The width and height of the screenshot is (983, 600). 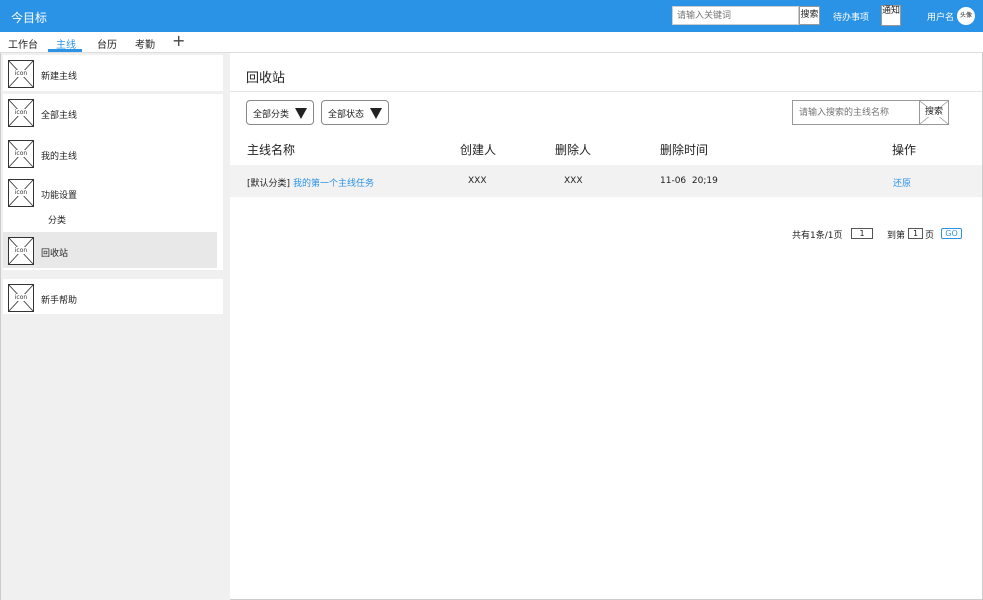 I want to click on category-filter-dropdown: 全部分类, so click(x=280, y=112).